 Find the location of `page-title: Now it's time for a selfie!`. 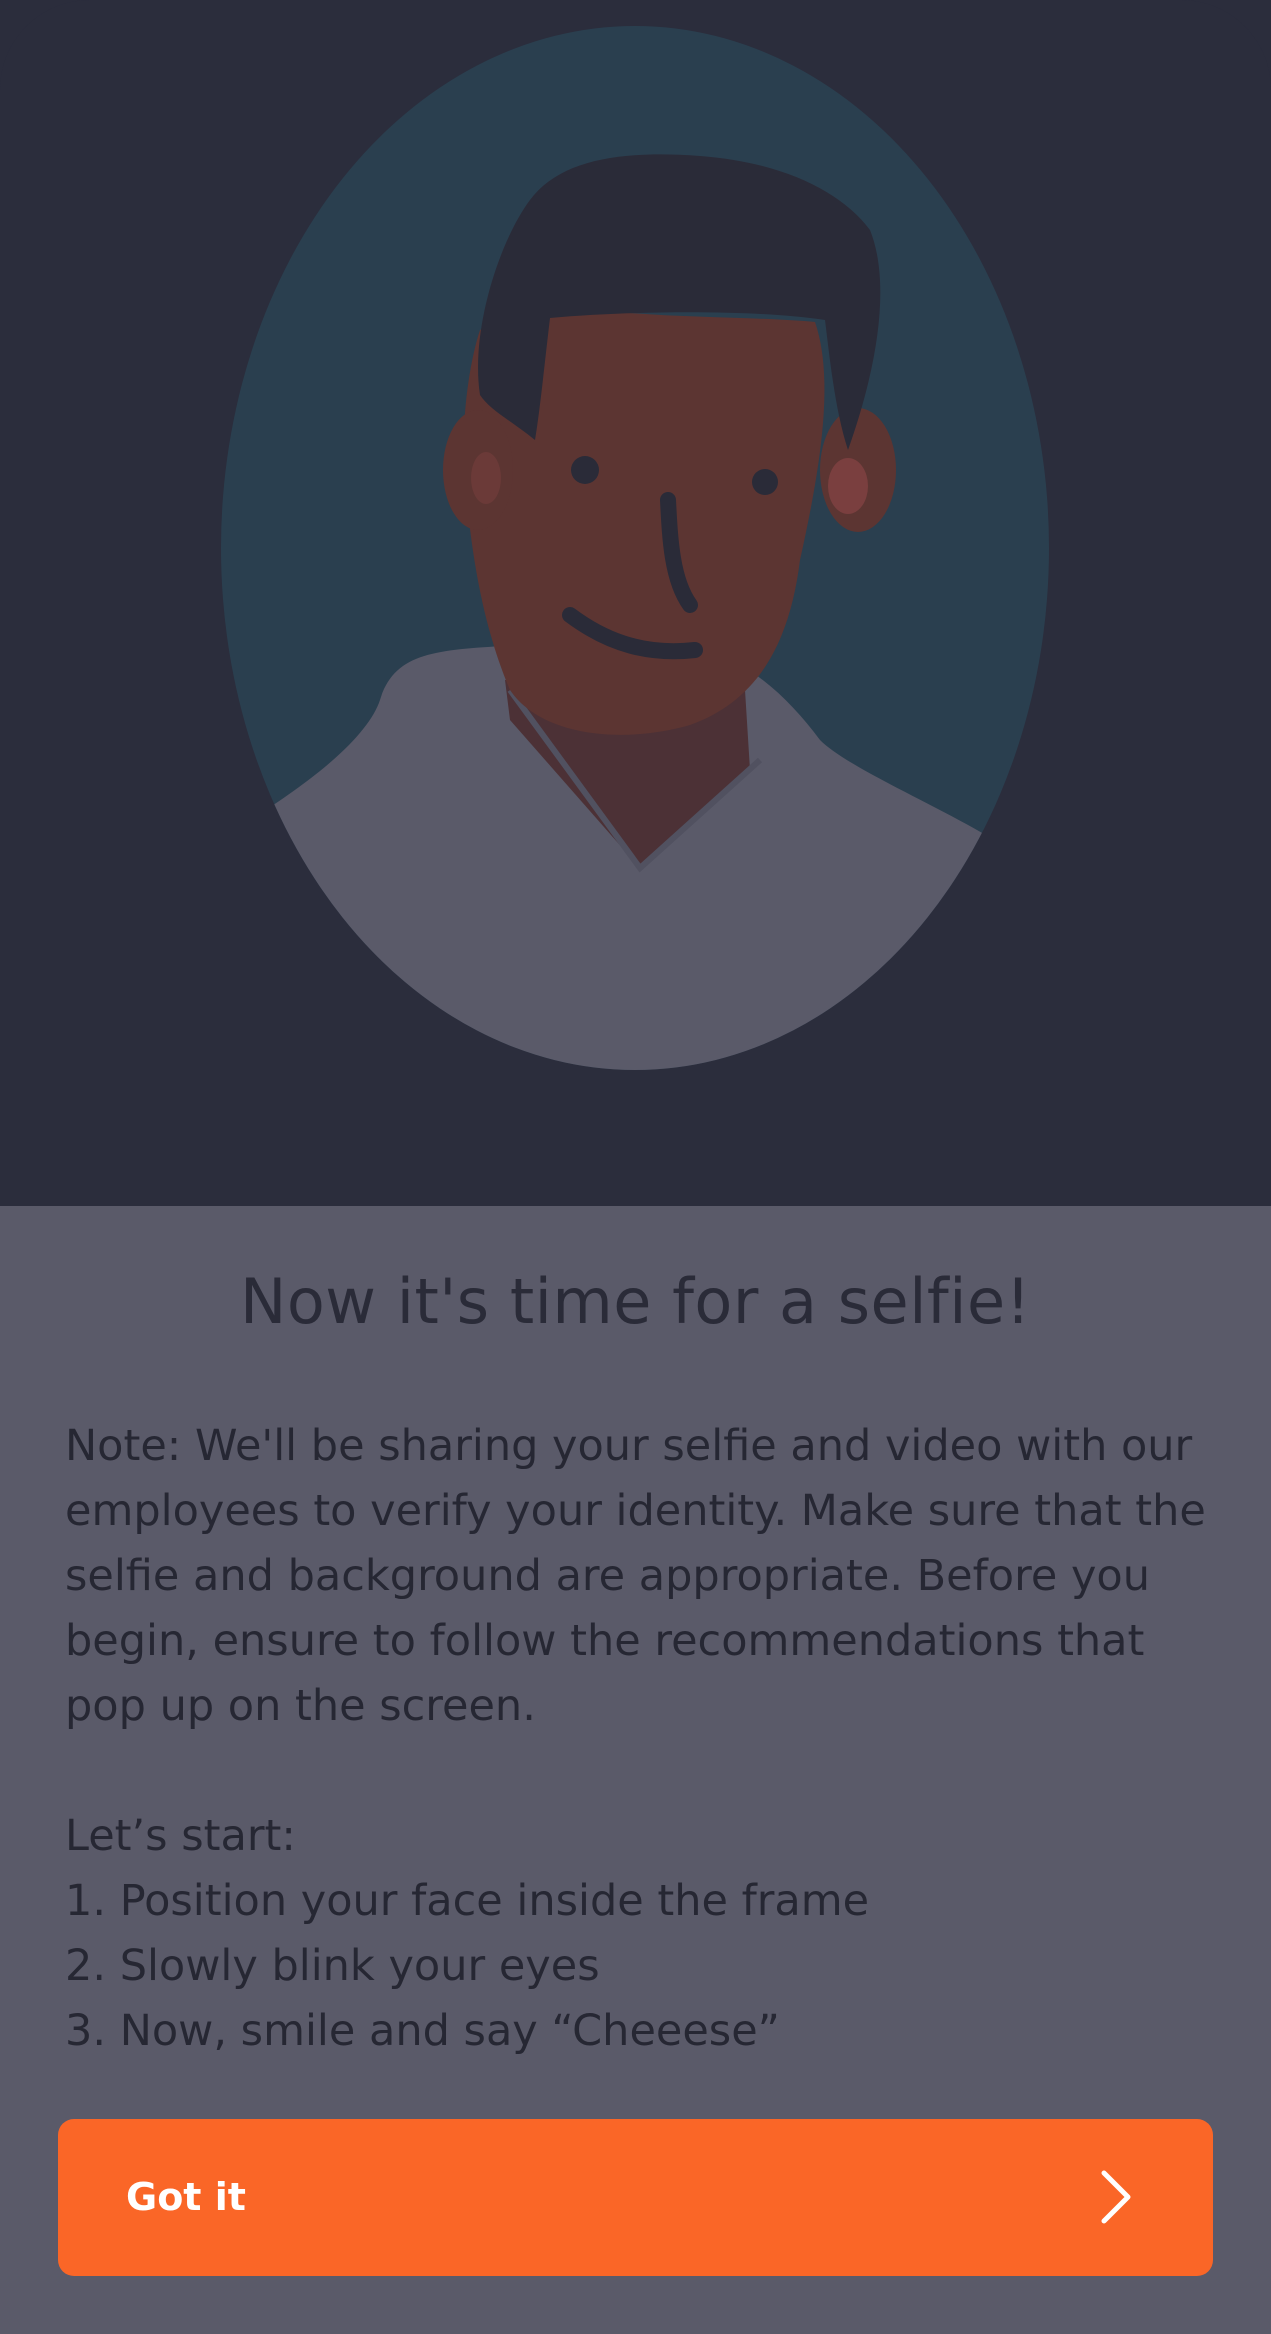

page-title: Now it's time for a selfie! is located at coordinates (635, 1301).